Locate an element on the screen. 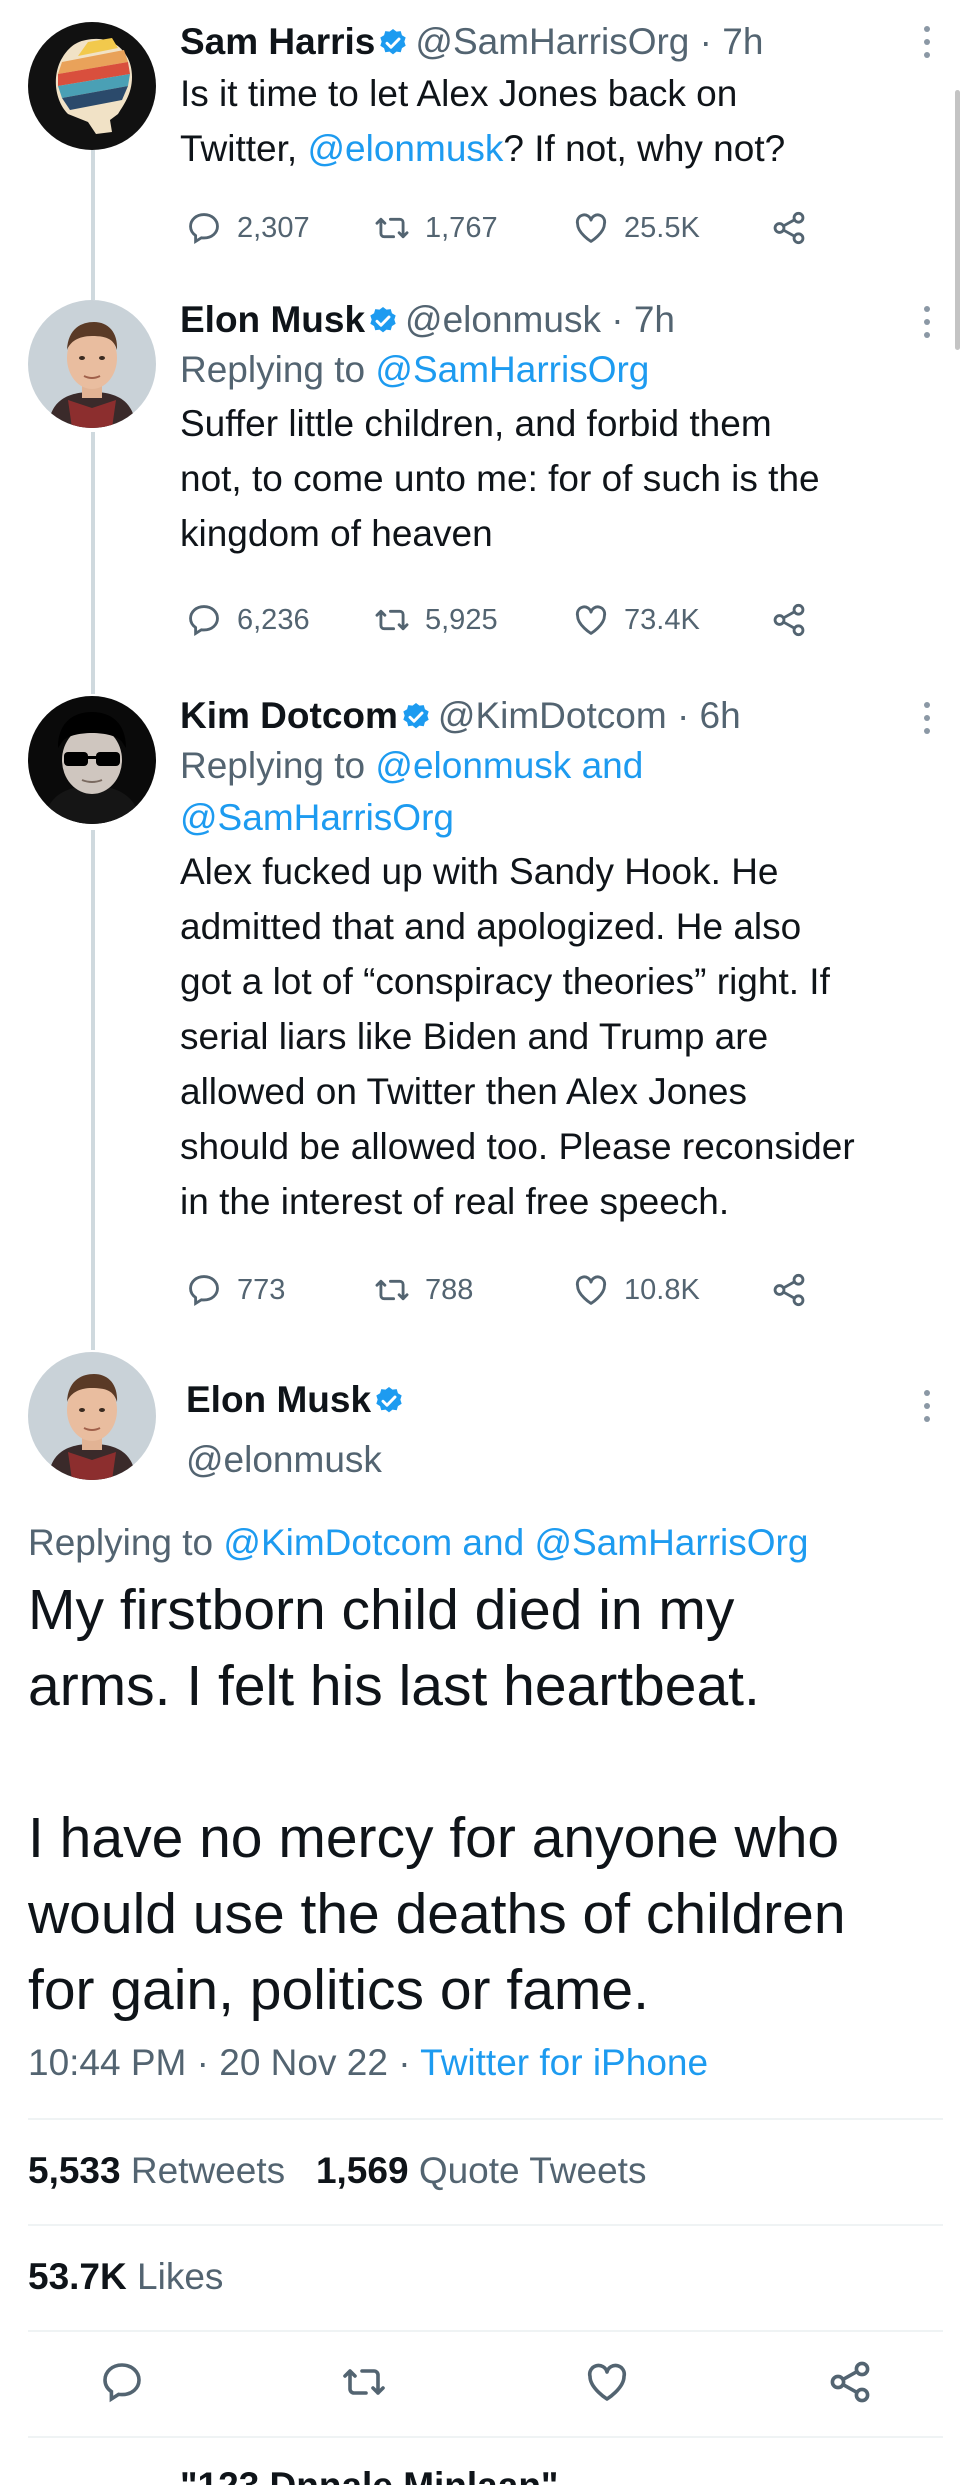 The height and width of the screenshot is (2485, 963). retweet-button: 1,767 is located at coordinates (435, 228).